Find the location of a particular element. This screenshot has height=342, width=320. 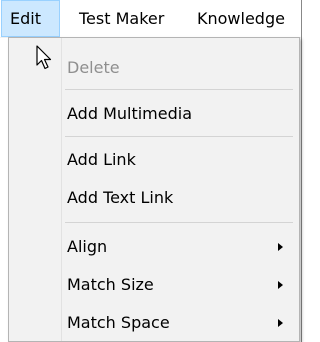

menu-item-label: Delete is located at coordinates (93, 67).